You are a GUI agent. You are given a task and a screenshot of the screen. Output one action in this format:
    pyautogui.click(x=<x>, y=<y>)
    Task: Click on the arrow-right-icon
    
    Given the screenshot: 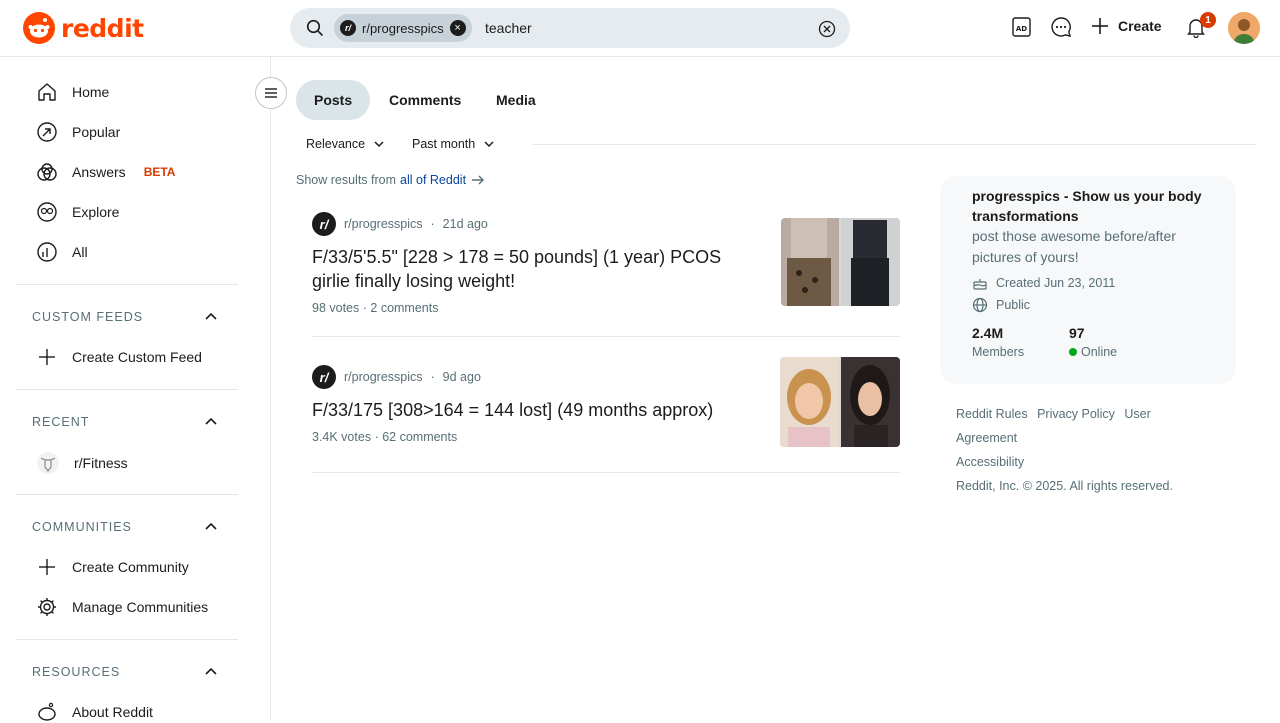 What is the action you would take?
    pyautogui.click(x=478, y=180)
    